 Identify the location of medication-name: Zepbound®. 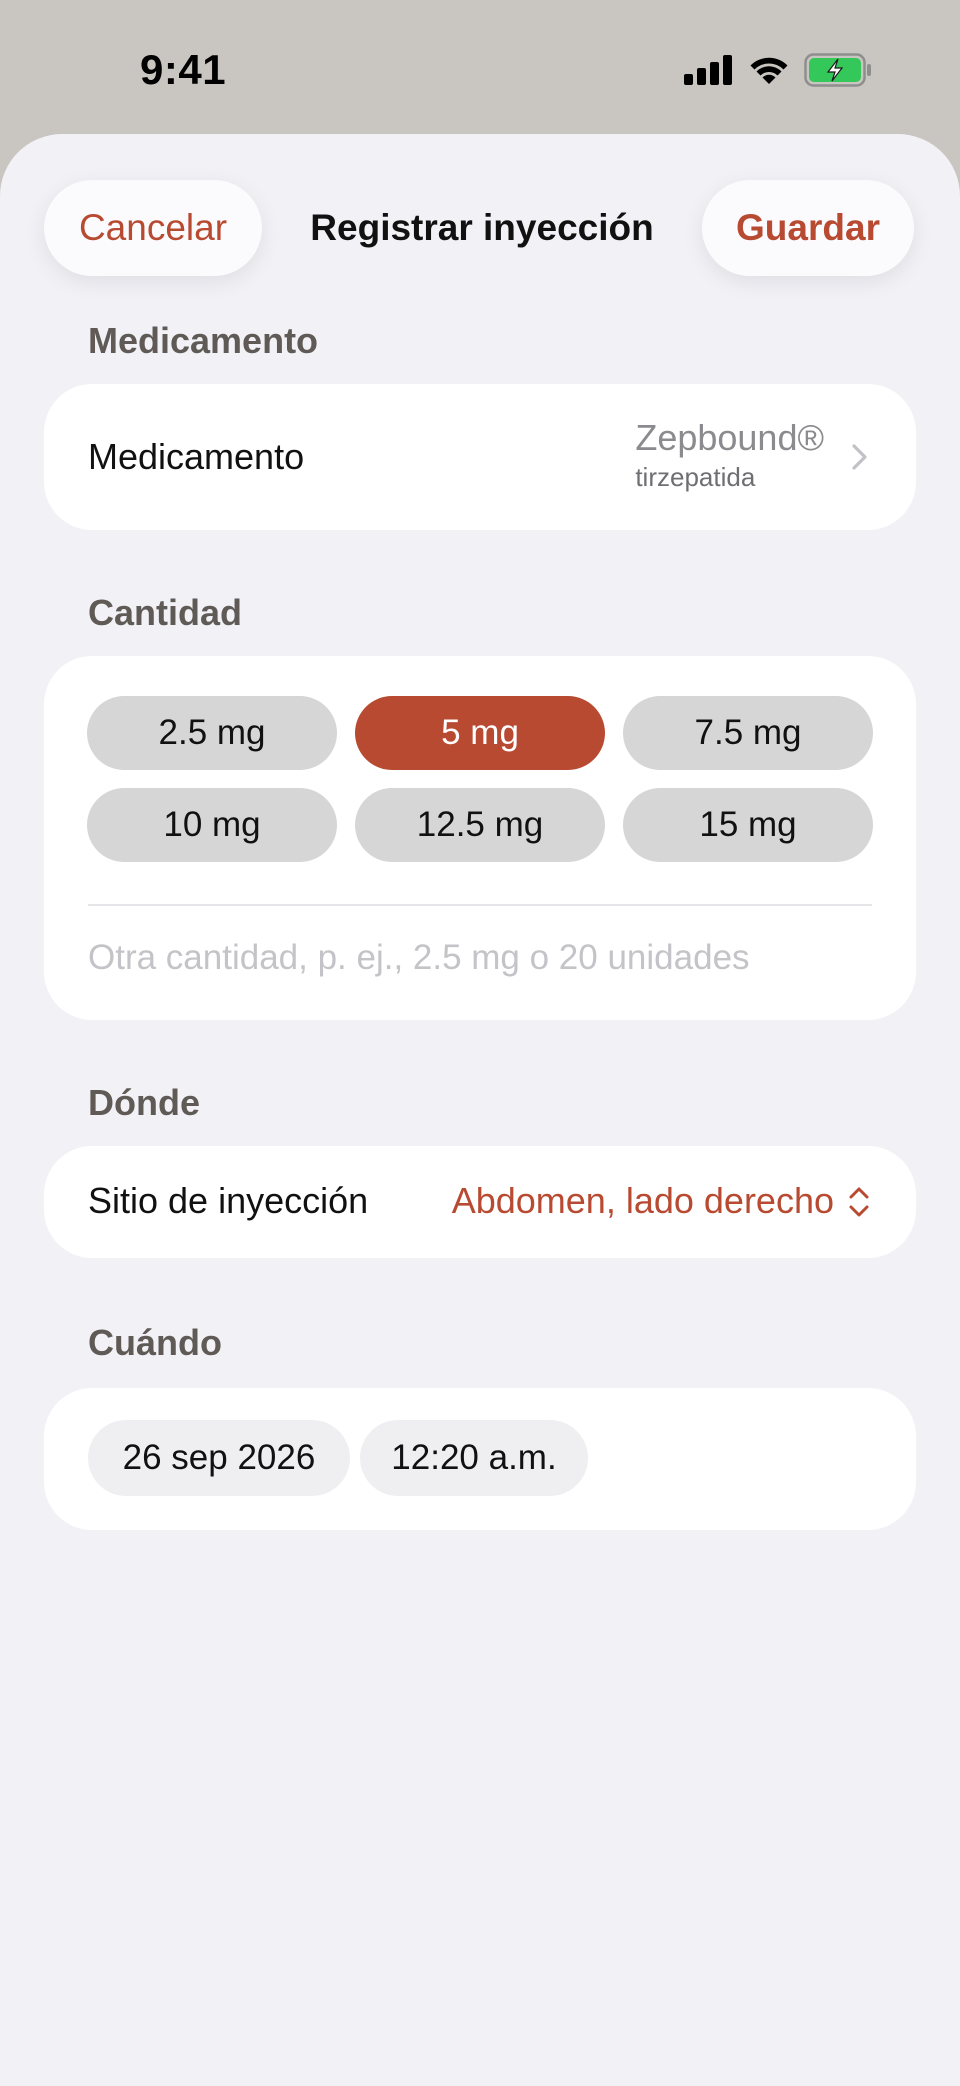
(729, 437).